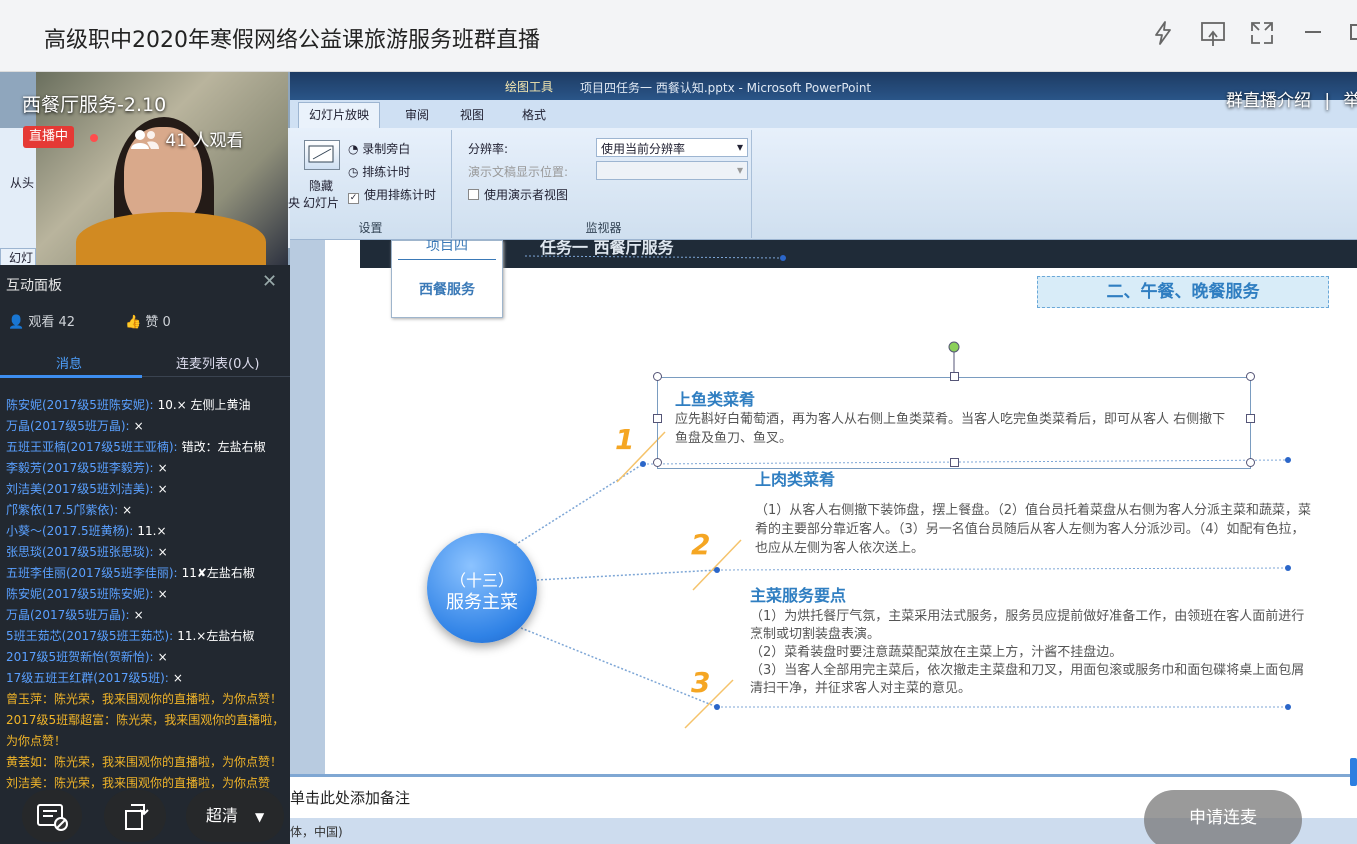 Image resolution: width=1357 pixels, height=844 pixels. What do you see at coordinates (1213, 35) in the screenshot?
I see `pin-window-icon` at bounding box center [1213, 35].